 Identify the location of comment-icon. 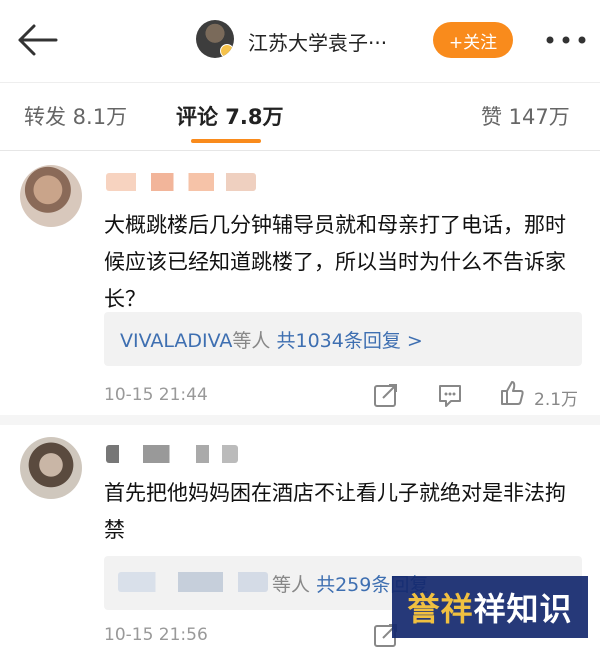
(450, 395).